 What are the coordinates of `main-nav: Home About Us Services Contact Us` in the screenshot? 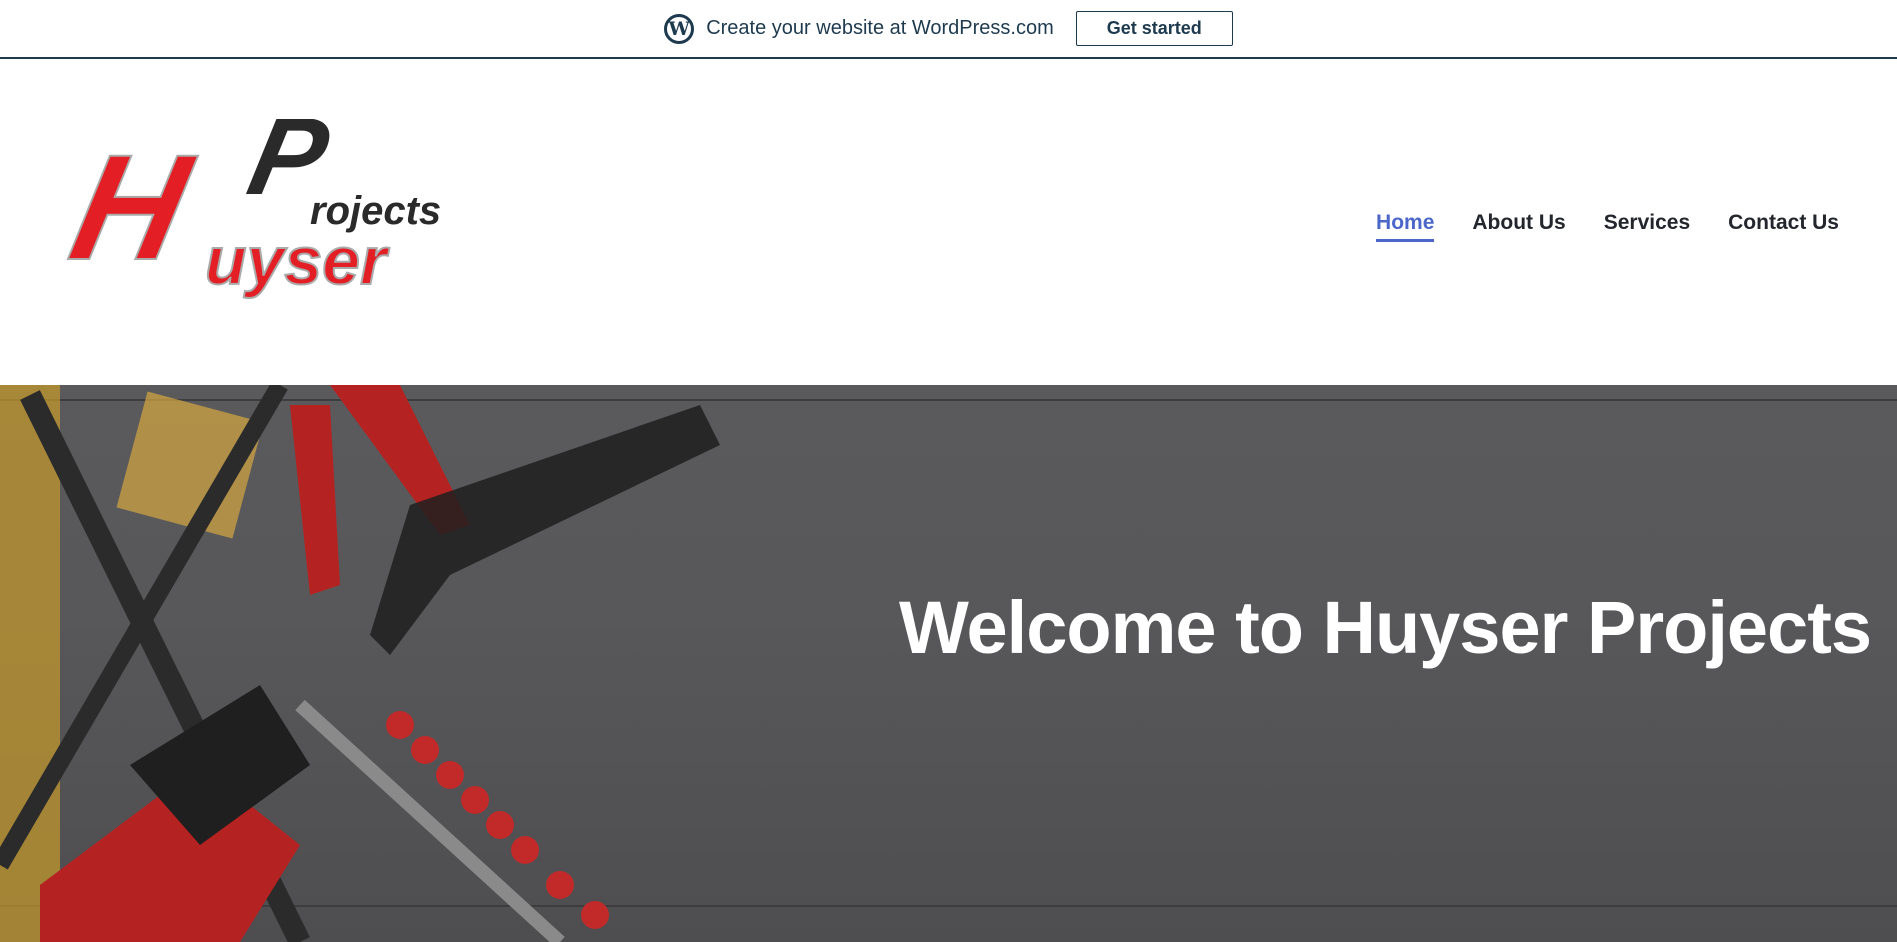 It's located at (1607, 226).